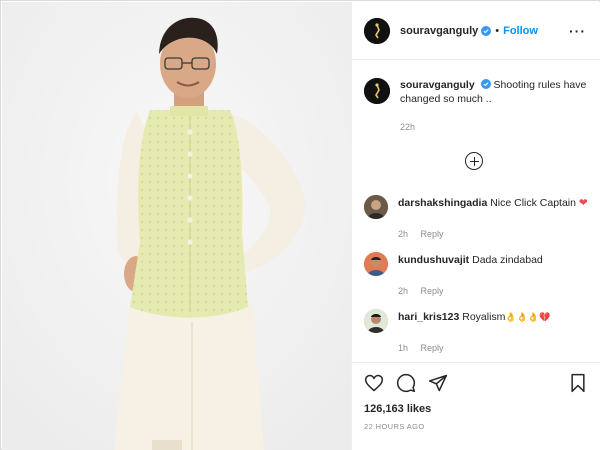  I want to click on more-options-icon: ···, so click(577, 31).